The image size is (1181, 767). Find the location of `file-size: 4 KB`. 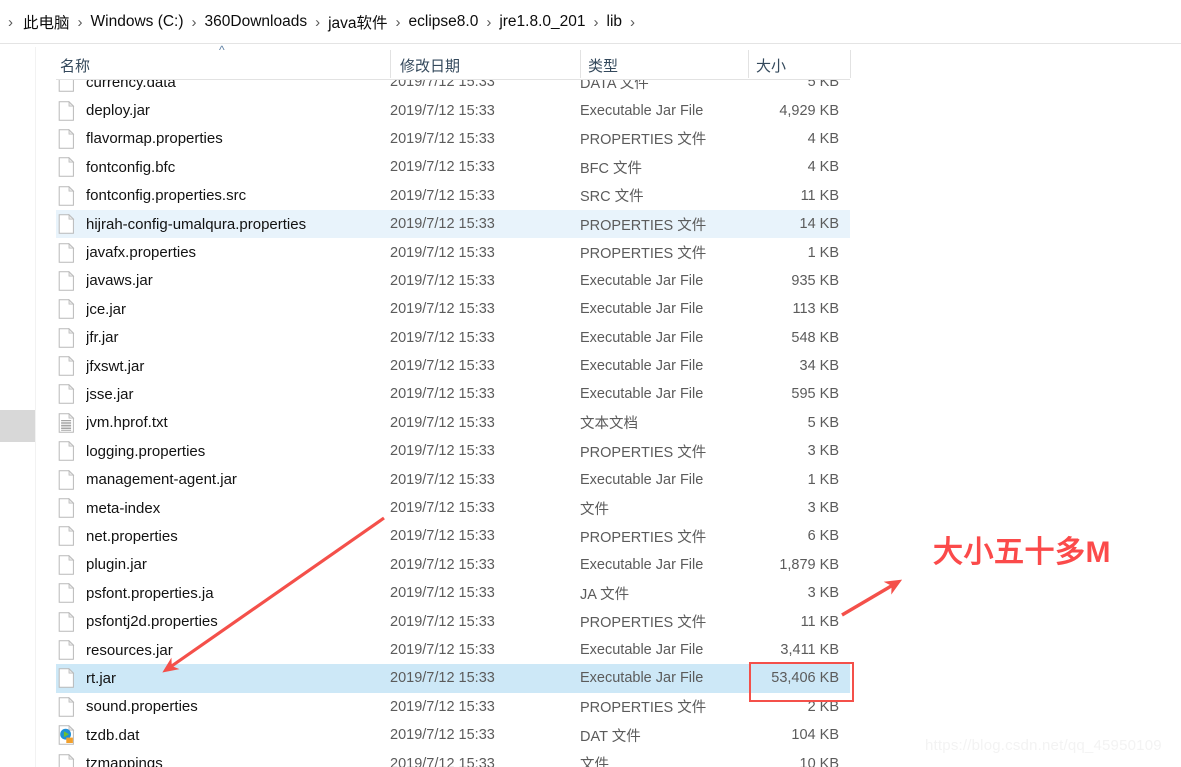

file-size: 4 KB is located at coordinates (823, 167).